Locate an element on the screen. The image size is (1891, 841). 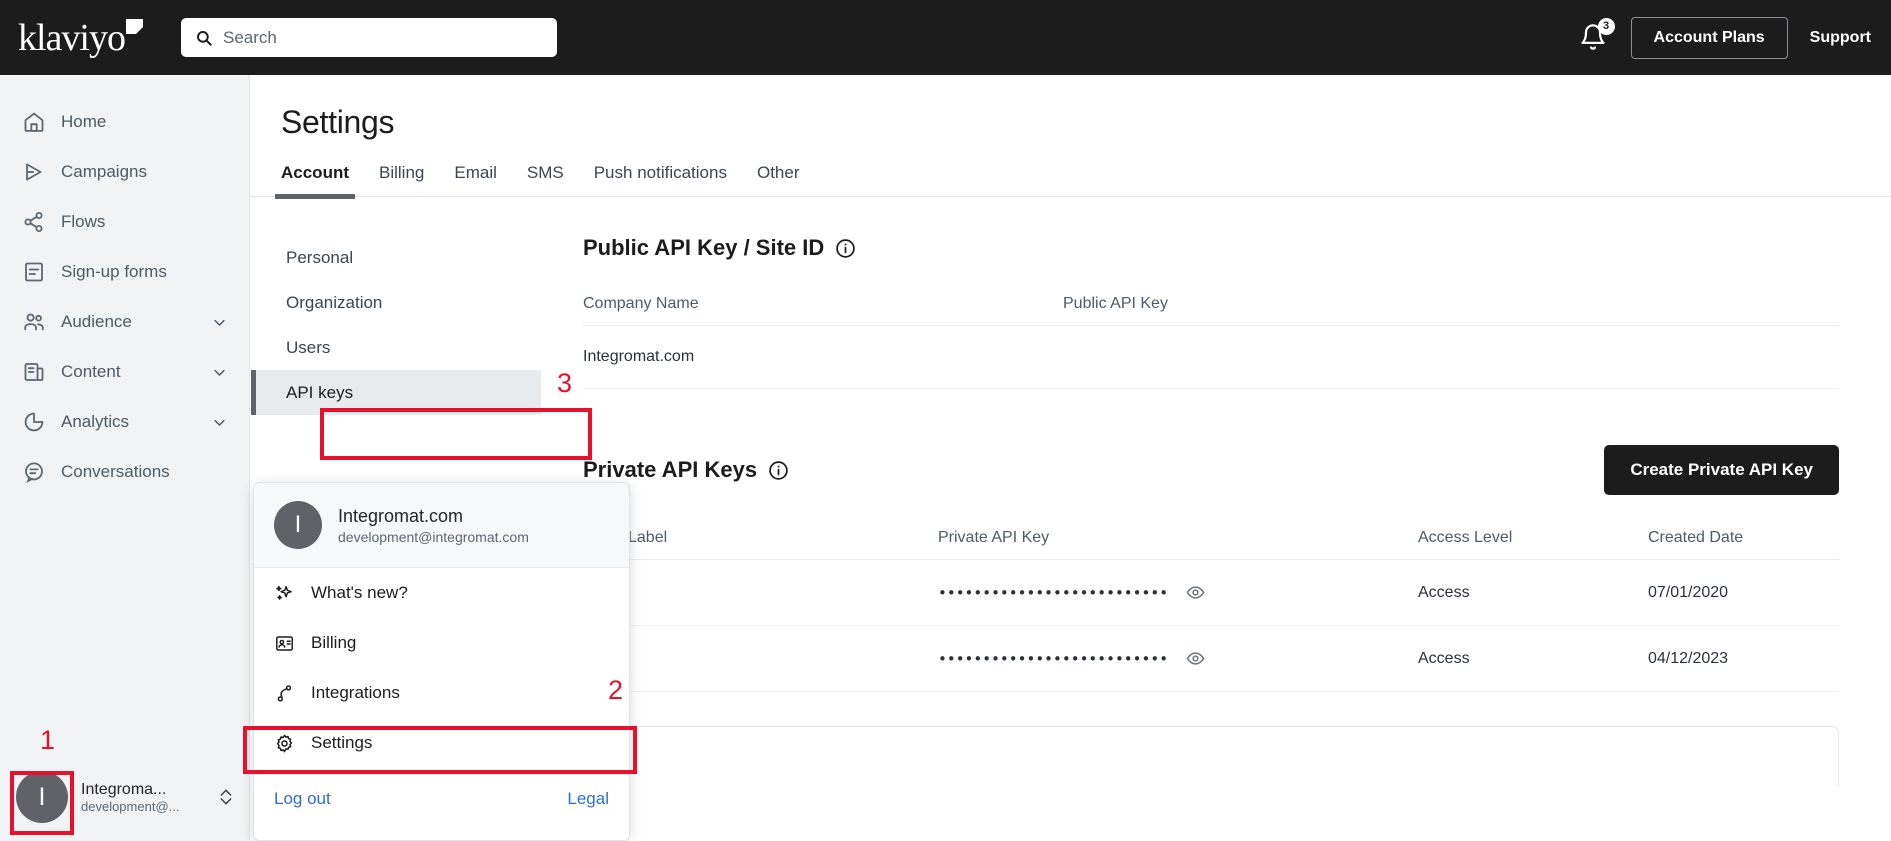
private-api-keys-header: Private API Keys Create Private API Key is located at coordinates (1211, 470).